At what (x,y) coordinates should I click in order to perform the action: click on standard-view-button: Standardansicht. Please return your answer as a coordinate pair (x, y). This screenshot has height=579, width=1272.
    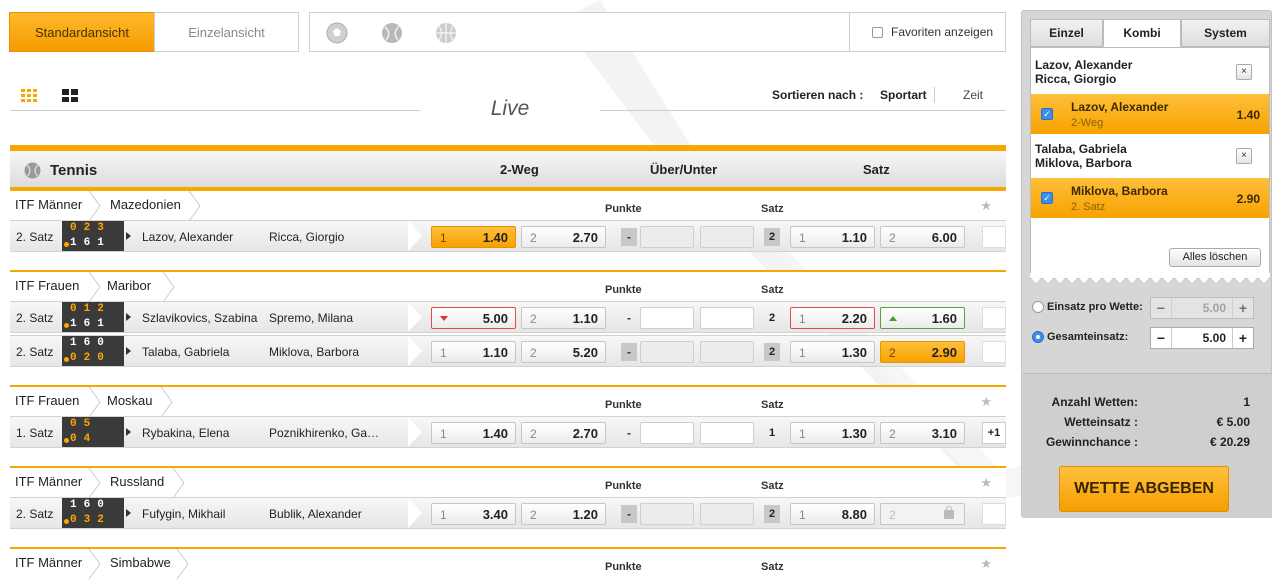
    Looking at the image, I should click on (82, 32).